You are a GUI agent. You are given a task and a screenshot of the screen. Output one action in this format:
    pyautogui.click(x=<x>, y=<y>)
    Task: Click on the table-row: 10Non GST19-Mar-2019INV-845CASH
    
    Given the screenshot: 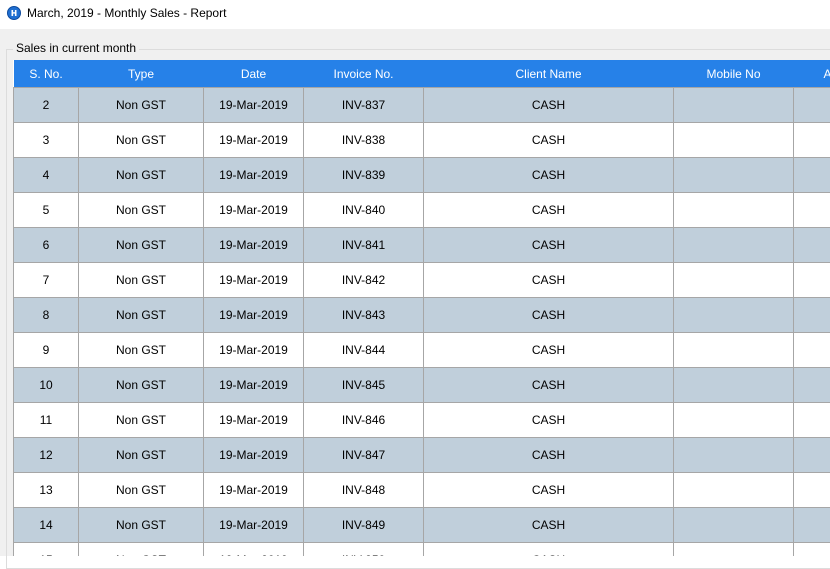 What is the action you would take?
    pyautogui.click(x=422, y=385)
    